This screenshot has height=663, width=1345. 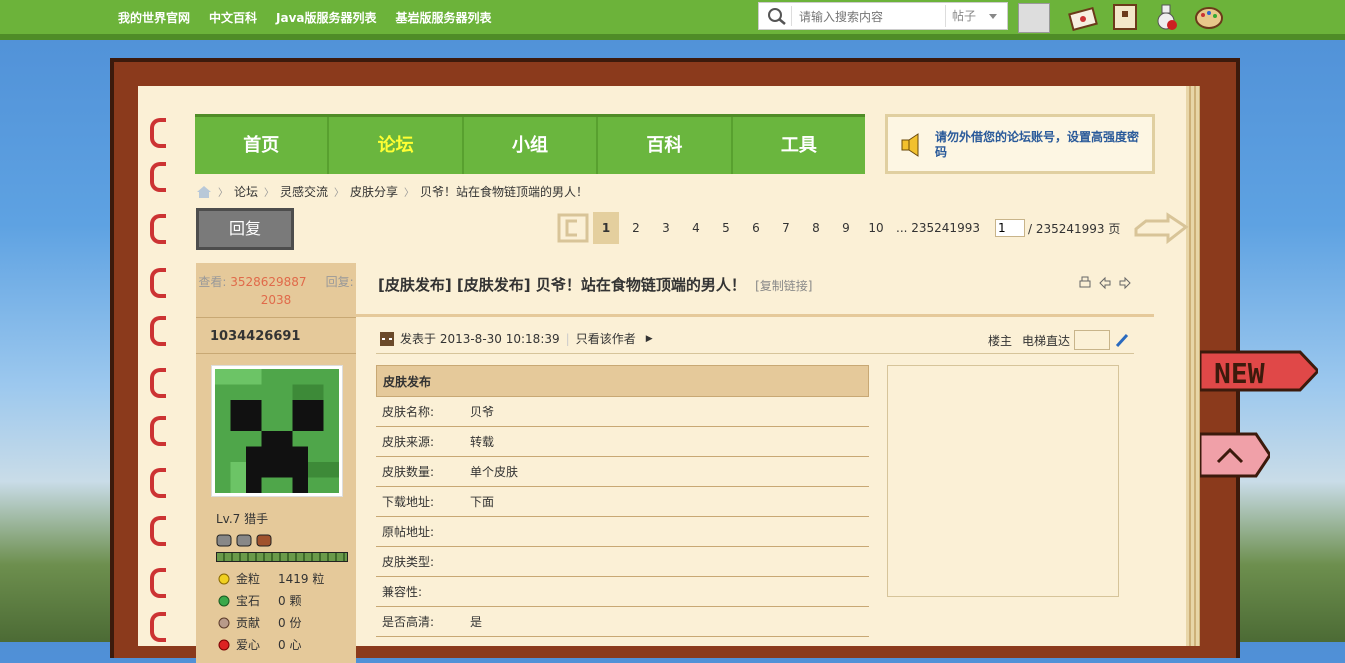 I want to click on table-row: 下载地址: 下面, so click(x=622, y=502).